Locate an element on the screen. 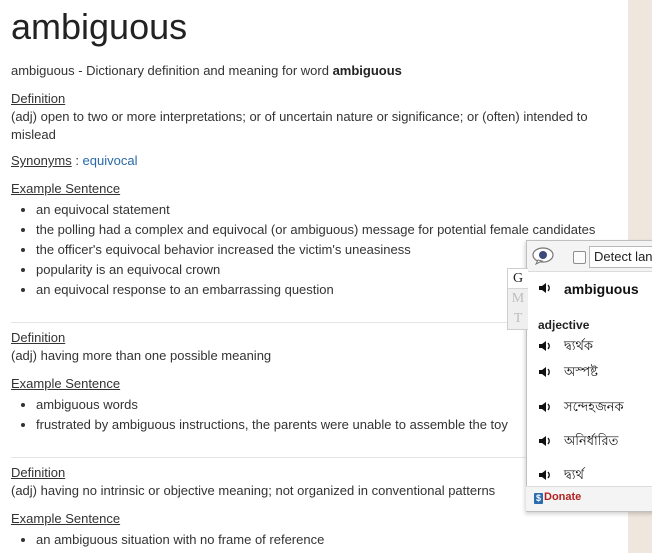  synonyms-label: Synonyms is located at coordinates (41, 160).